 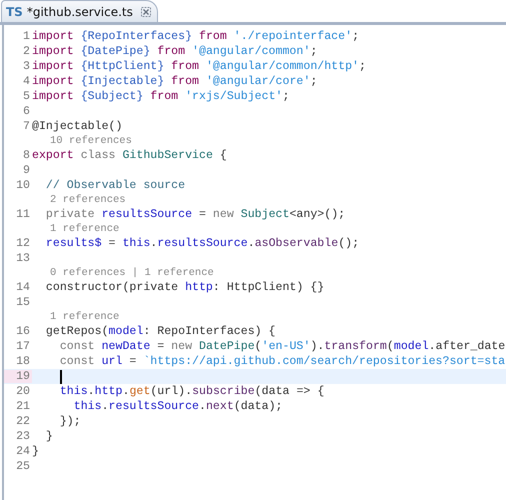 I want to click on line-number: 15, so click(x=23, y=302).